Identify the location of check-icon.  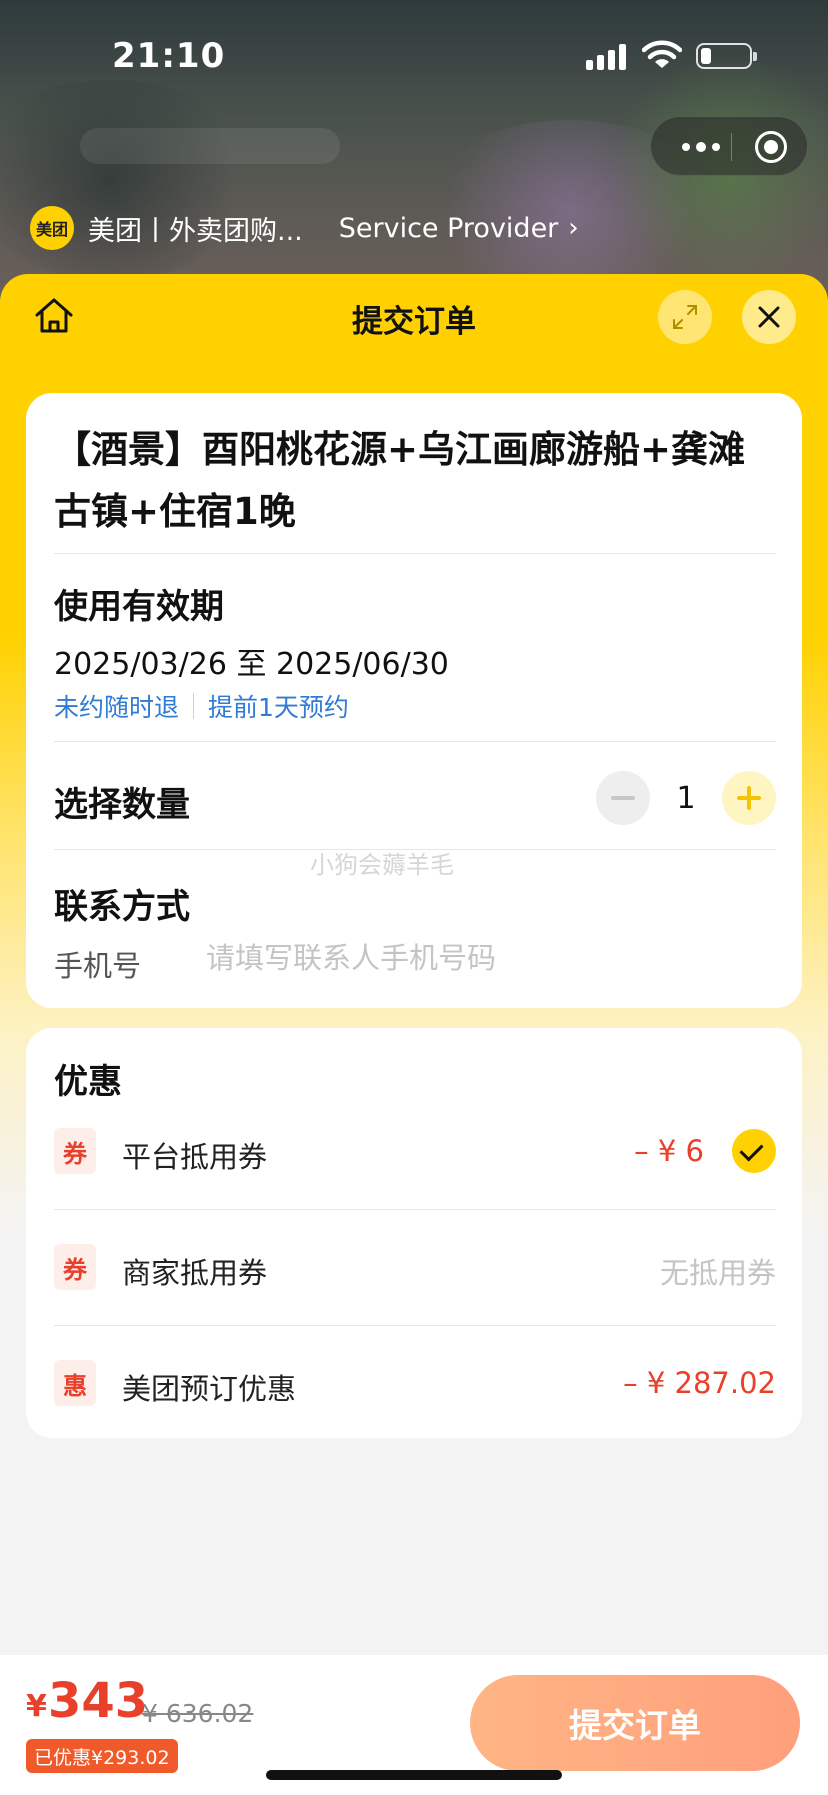
(754, 1151).